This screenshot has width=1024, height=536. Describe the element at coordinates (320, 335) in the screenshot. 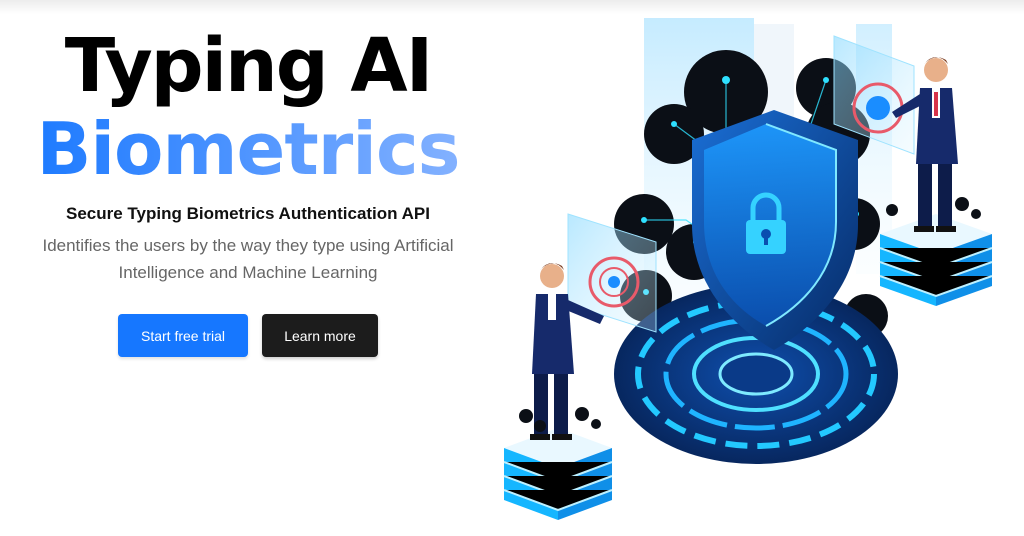

I see `learn-more-button: Learn more` at that location.